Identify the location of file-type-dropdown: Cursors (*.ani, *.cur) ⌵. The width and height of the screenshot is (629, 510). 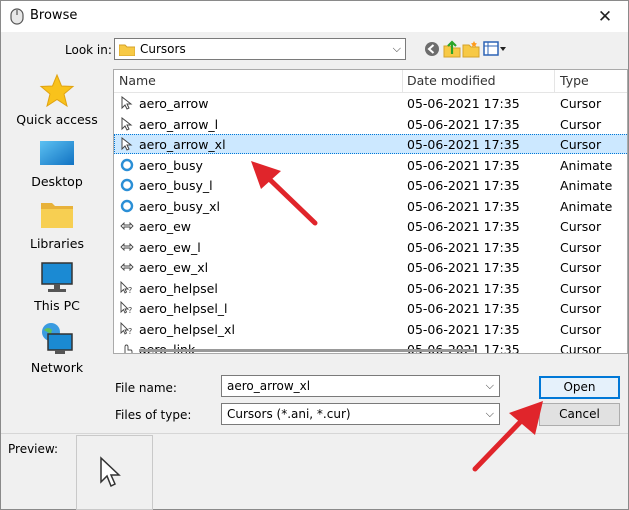
(360, 414).